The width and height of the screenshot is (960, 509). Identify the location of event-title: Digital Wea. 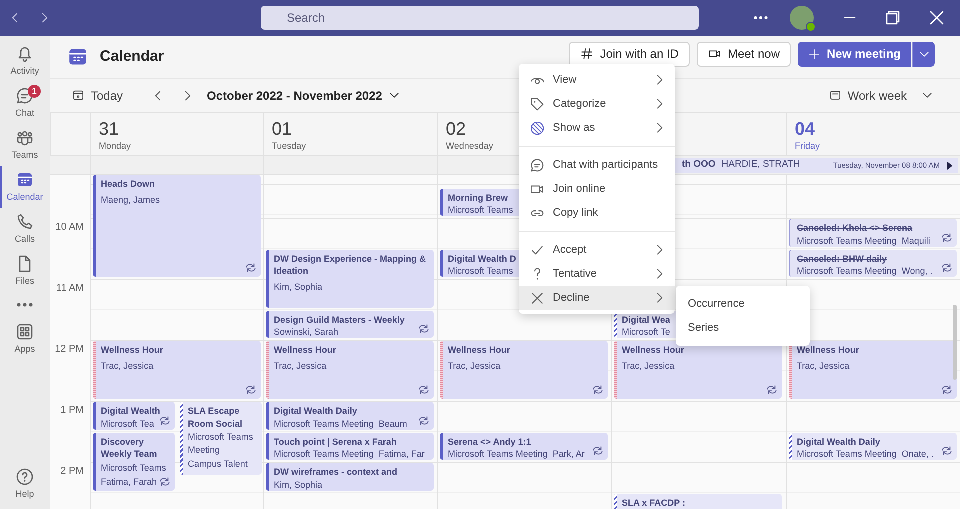
(646, 320).